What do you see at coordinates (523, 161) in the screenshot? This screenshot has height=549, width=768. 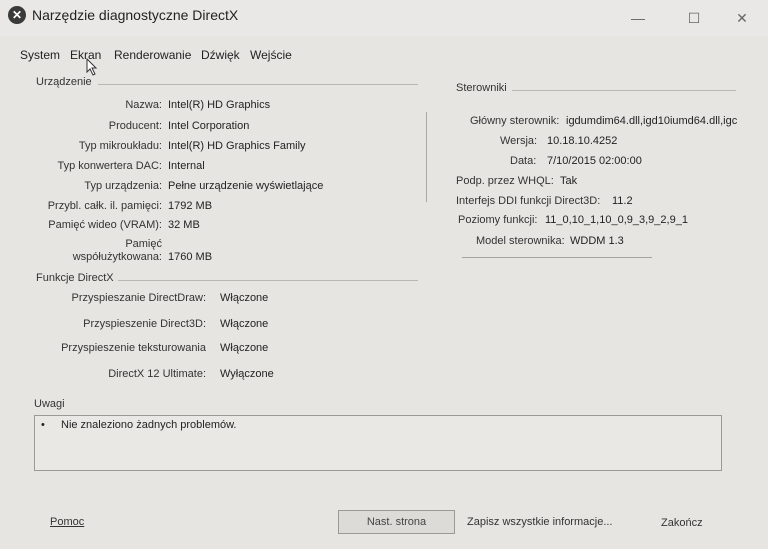 I see `date-label: Data:` at bounding box center [523, 161].